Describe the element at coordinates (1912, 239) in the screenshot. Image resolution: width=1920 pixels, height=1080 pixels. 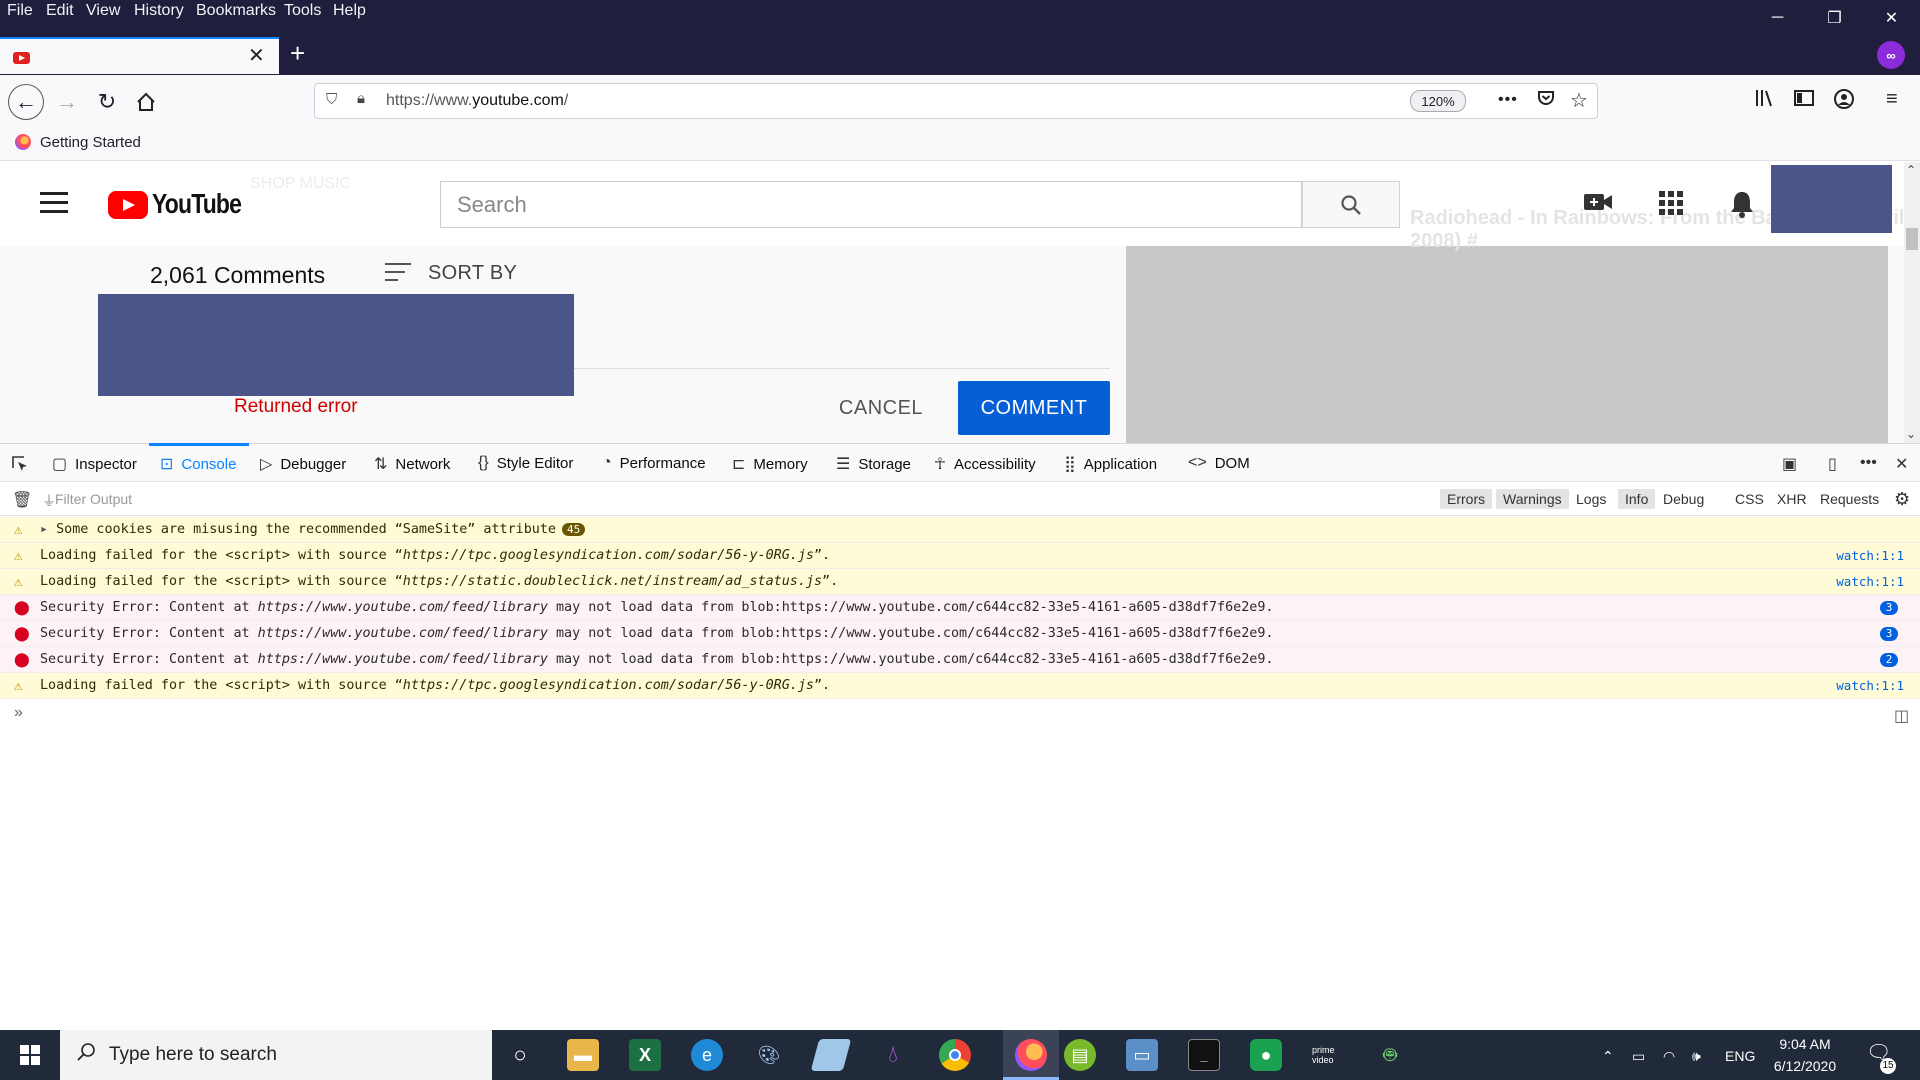
I see `scrollbar-thumb` at that location.